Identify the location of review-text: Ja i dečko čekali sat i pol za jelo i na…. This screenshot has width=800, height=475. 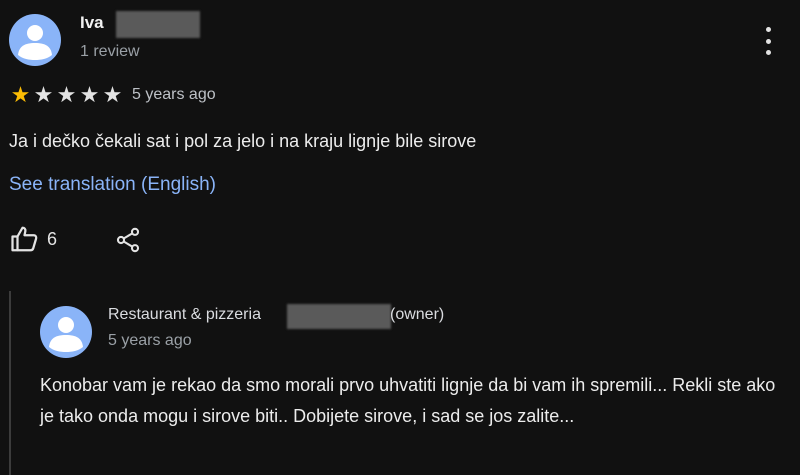
(243, 141).